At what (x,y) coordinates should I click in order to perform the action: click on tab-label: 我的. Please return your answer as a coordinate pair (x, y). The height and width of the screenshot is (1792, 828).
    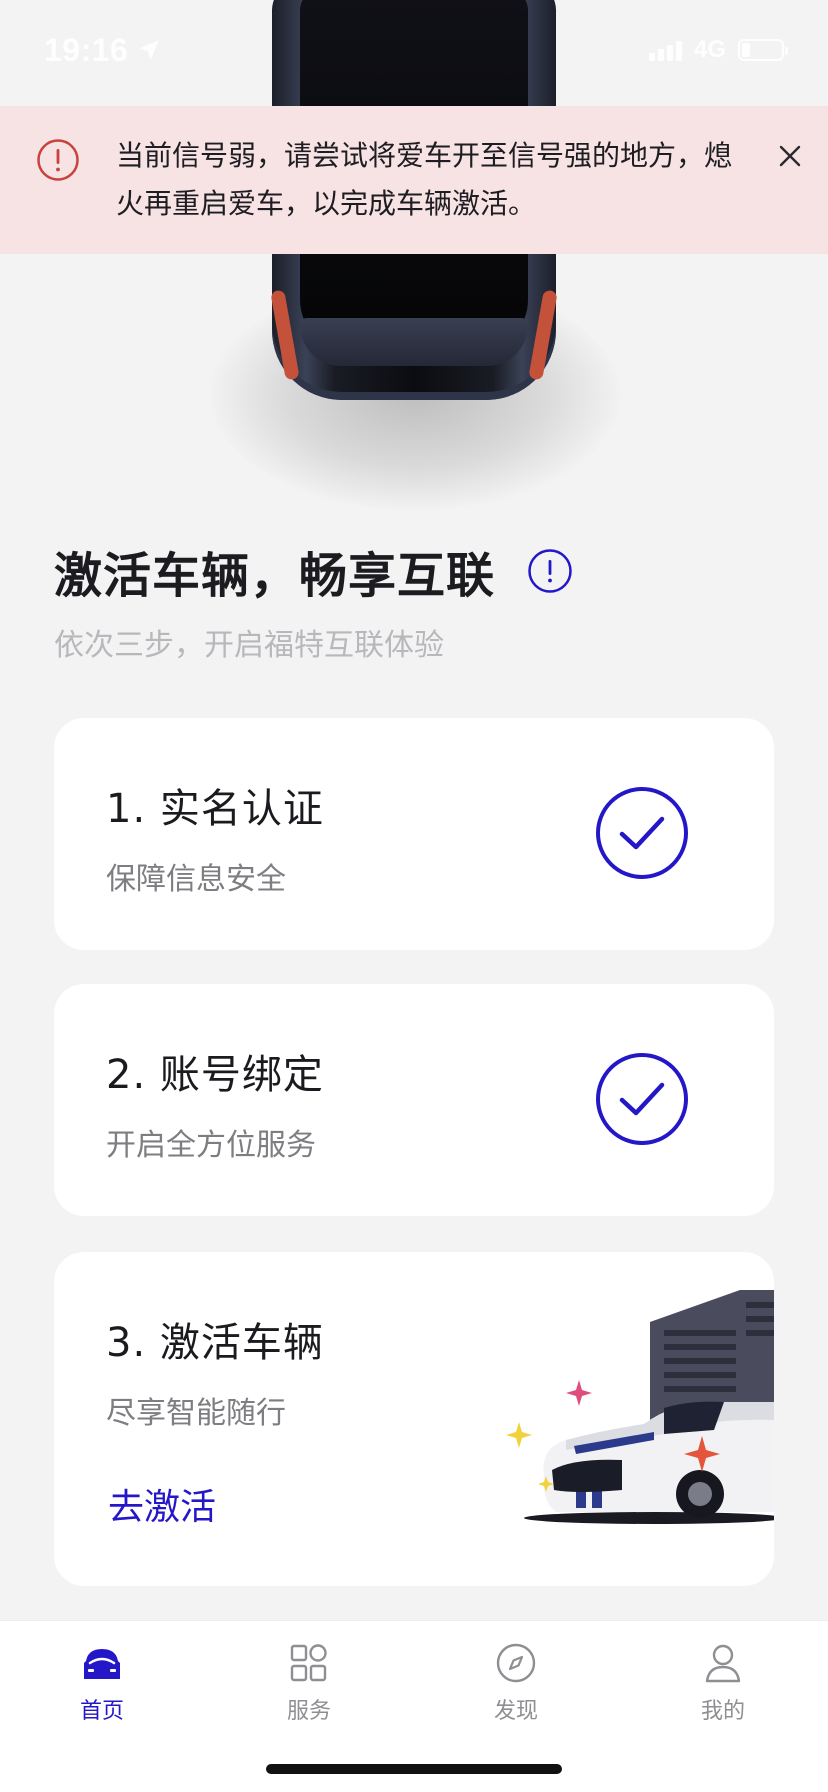
    Looking at the image, I should click on (722, 1711).